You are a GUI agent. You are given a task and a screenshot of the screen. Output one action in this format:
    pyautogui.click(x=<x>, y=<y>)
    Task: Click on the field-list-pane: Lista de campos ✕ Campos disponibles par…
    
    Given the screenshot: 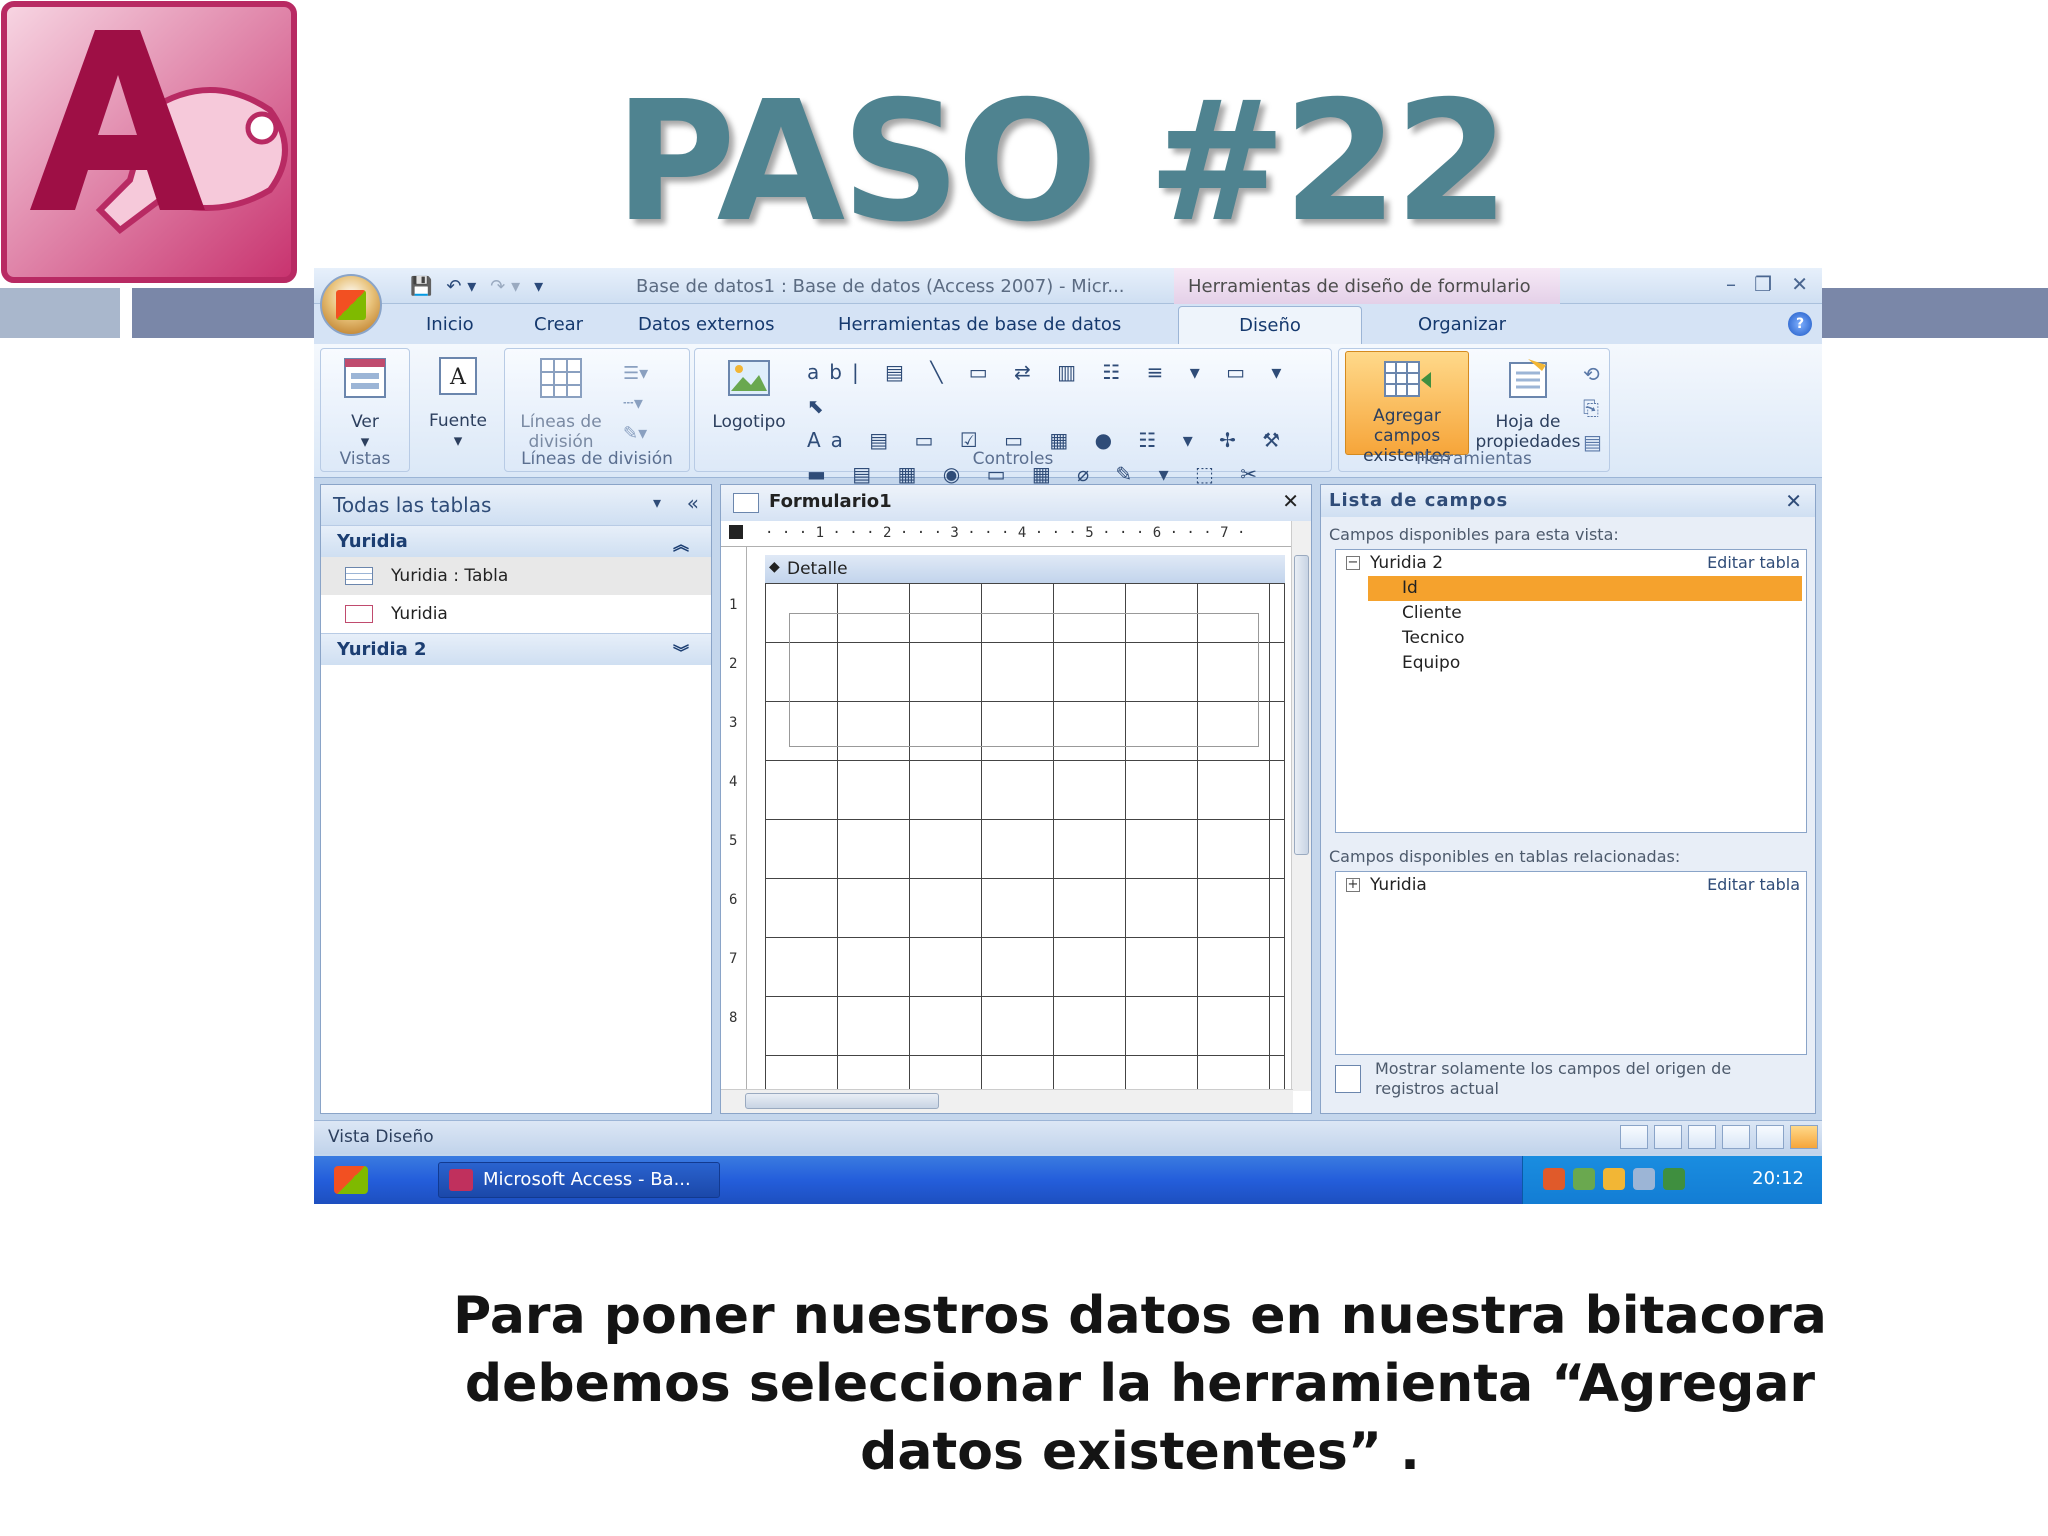 What is the action you would take?
    pyautogui.click(x=1568, y=799)
    